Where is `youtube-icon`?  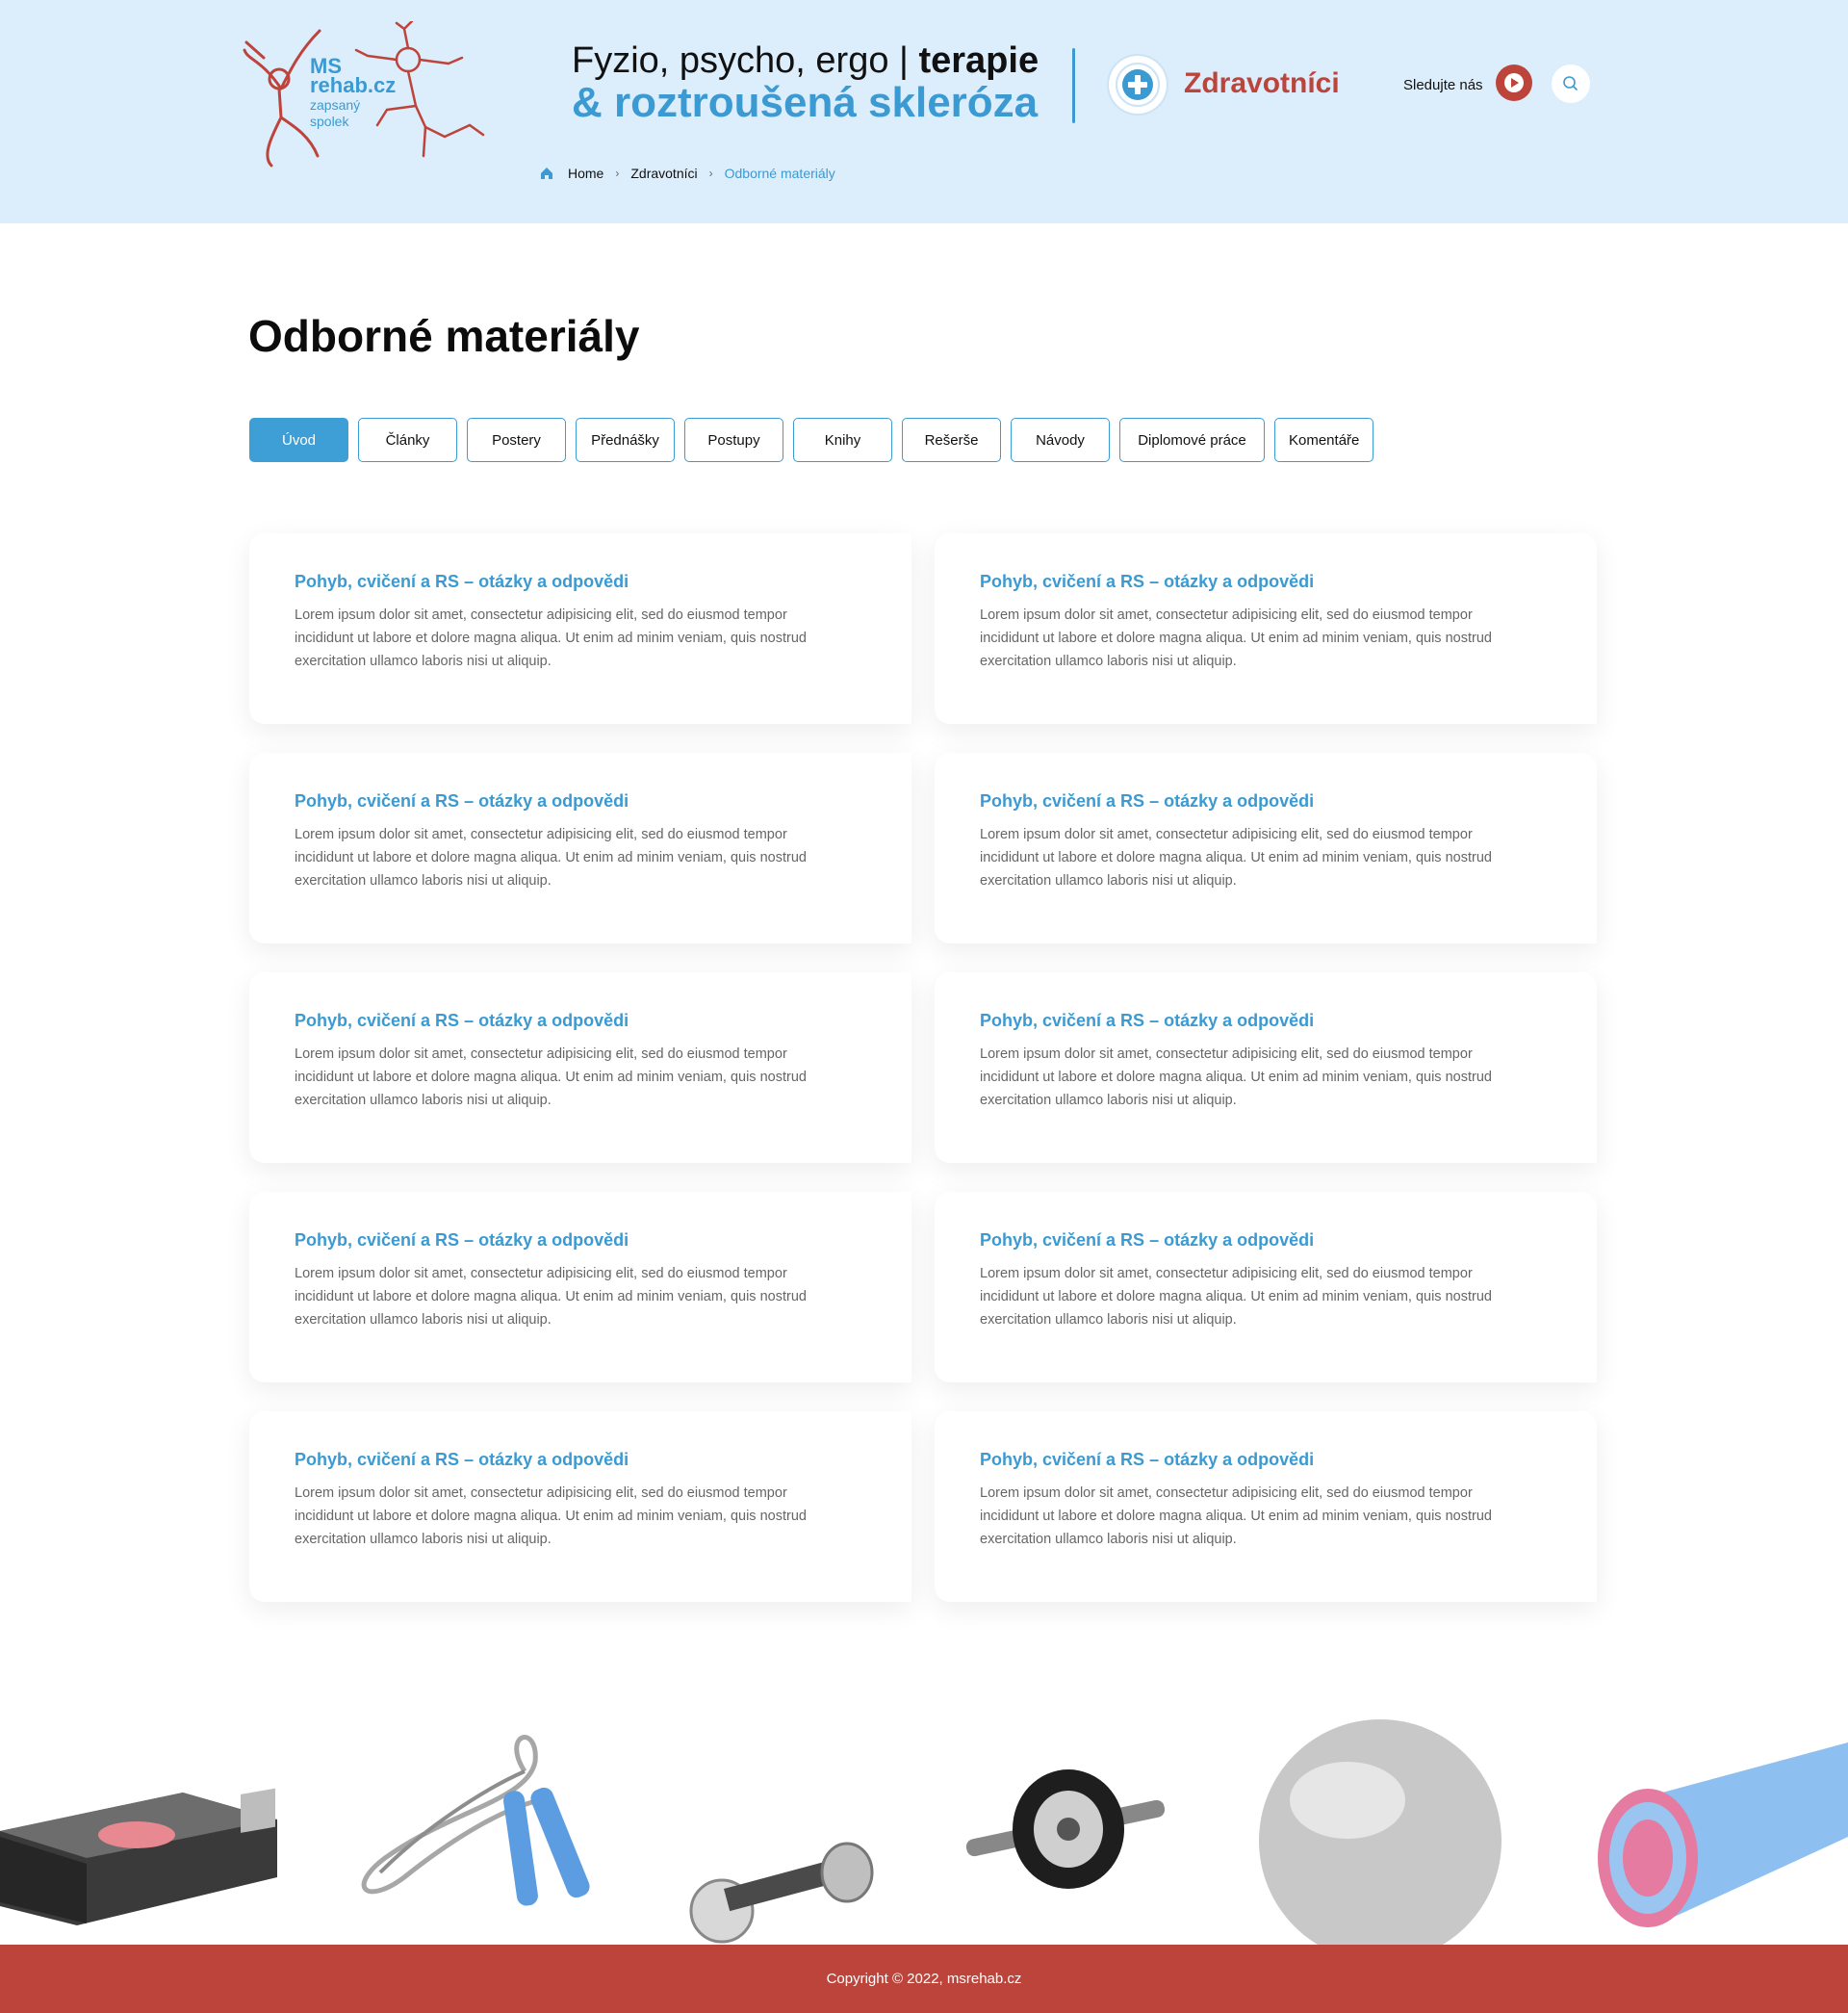
youtube-icon is located at coordinates (1514, 82).